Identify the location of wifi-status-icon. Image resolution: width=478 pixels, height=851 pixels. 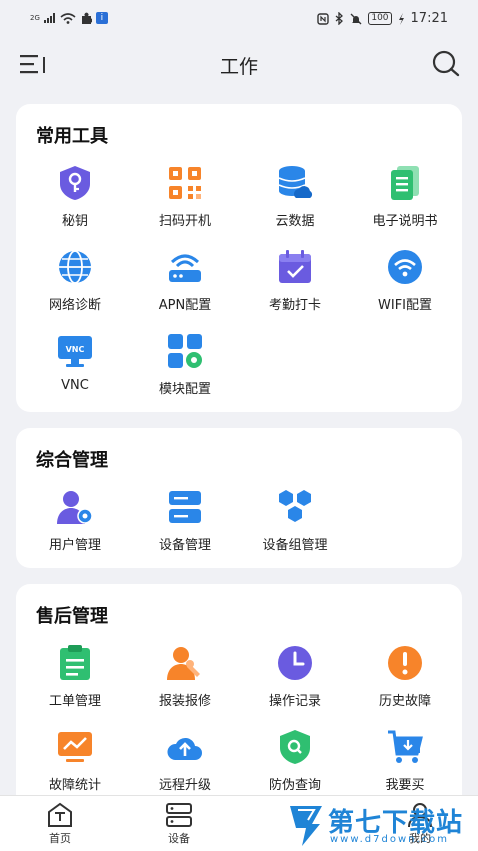
(68, 18).